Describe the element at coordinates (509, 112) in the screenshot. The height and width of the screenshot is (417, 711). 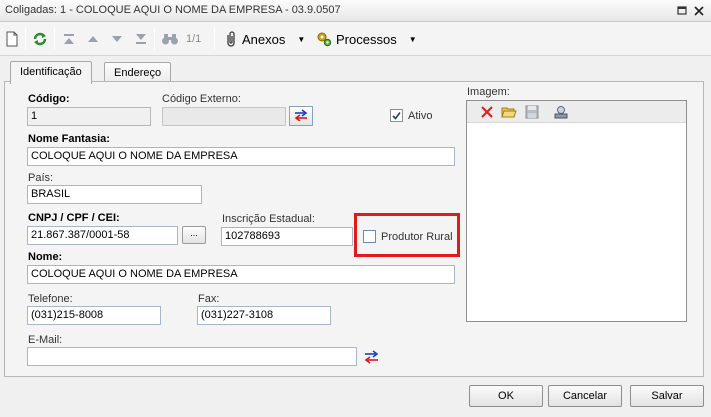
I see `open-folder-icon` at that location.